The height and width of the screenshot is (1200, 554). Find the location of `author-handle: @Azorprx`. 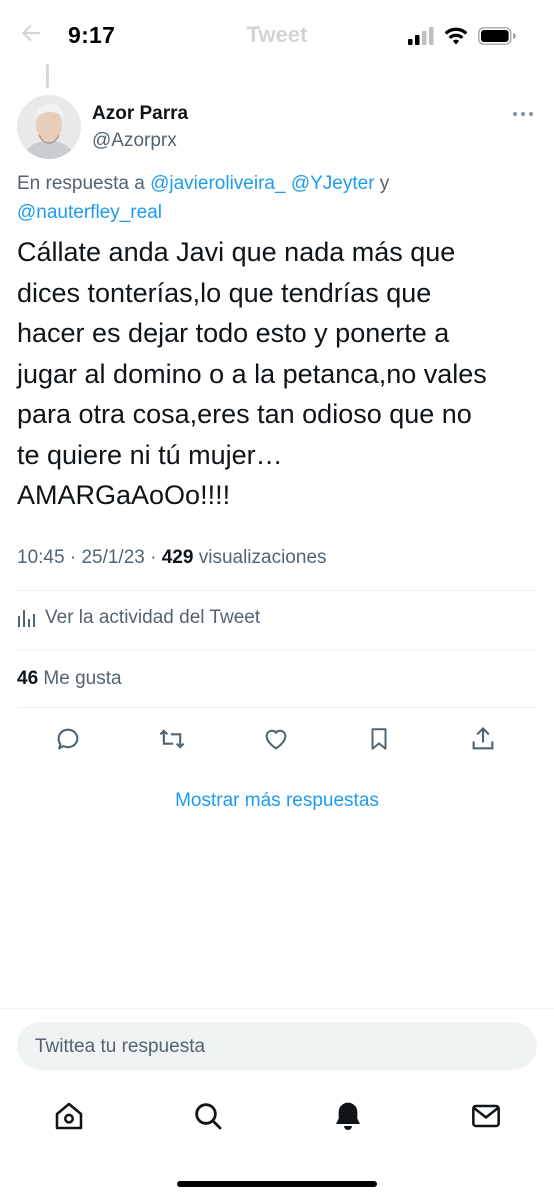

author-handle: @Azorprx is located at coordinates (134, 141).